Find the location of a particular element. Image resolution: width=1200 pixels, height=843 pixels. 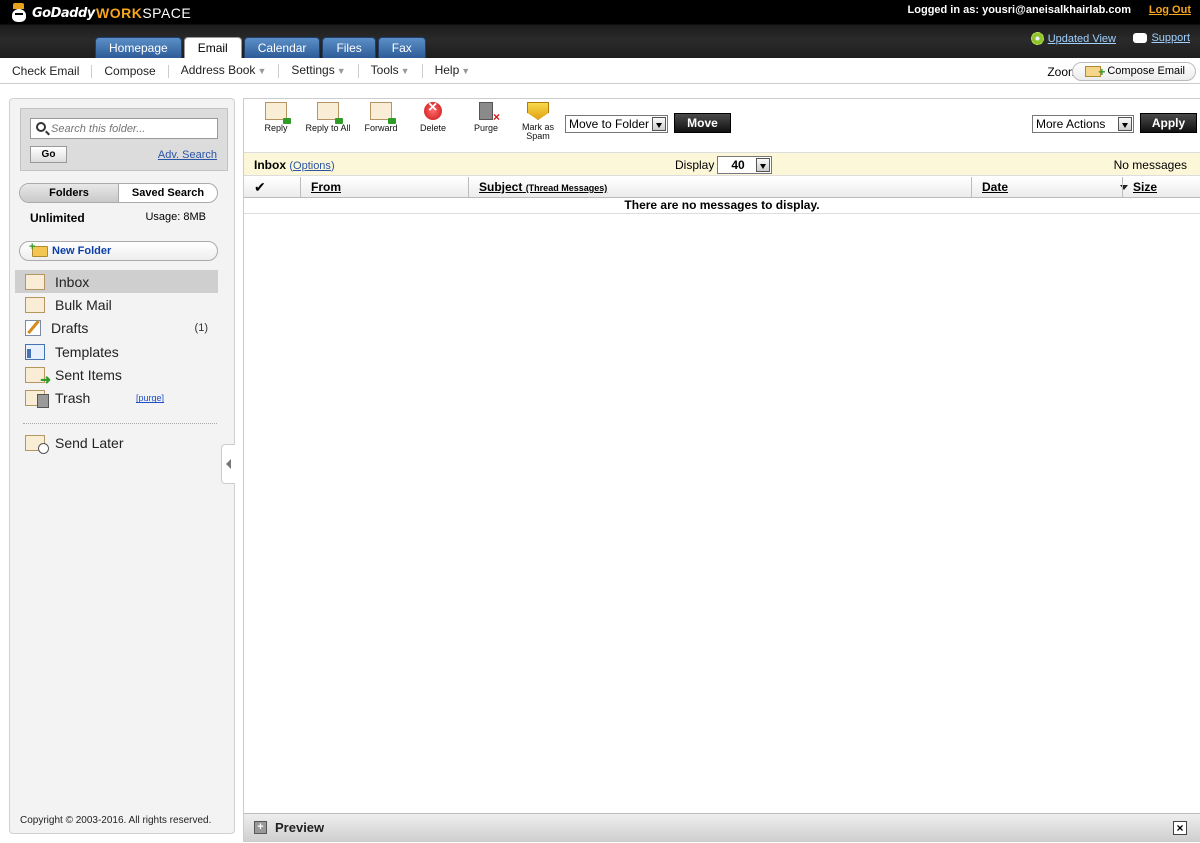

menu-check-email: Check Email is located at coordinates (46, 70).